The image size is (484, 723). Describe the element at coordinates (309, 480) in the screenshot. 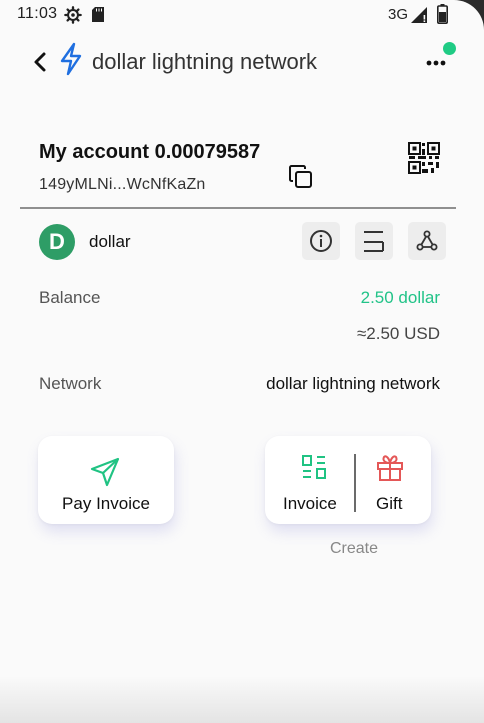

I see `create-invoice-button: Invoice` at that location.